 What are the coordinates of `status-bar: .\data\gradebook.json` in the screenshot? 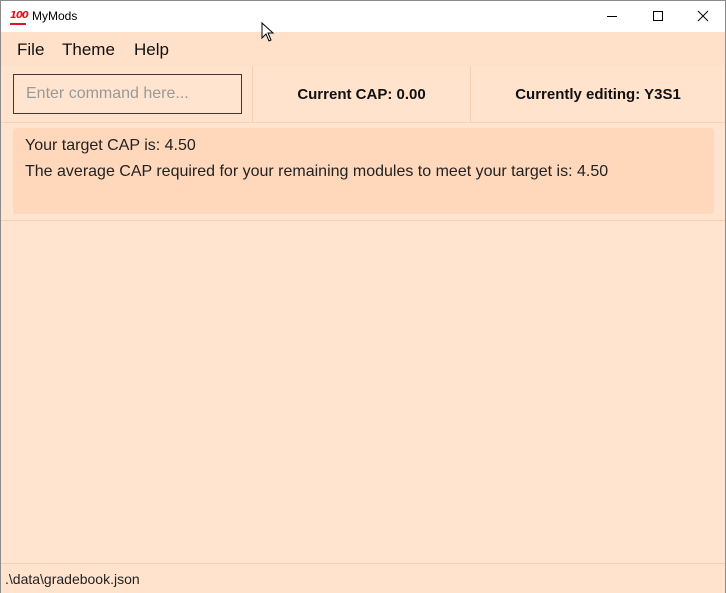 It's located at (363, 578).